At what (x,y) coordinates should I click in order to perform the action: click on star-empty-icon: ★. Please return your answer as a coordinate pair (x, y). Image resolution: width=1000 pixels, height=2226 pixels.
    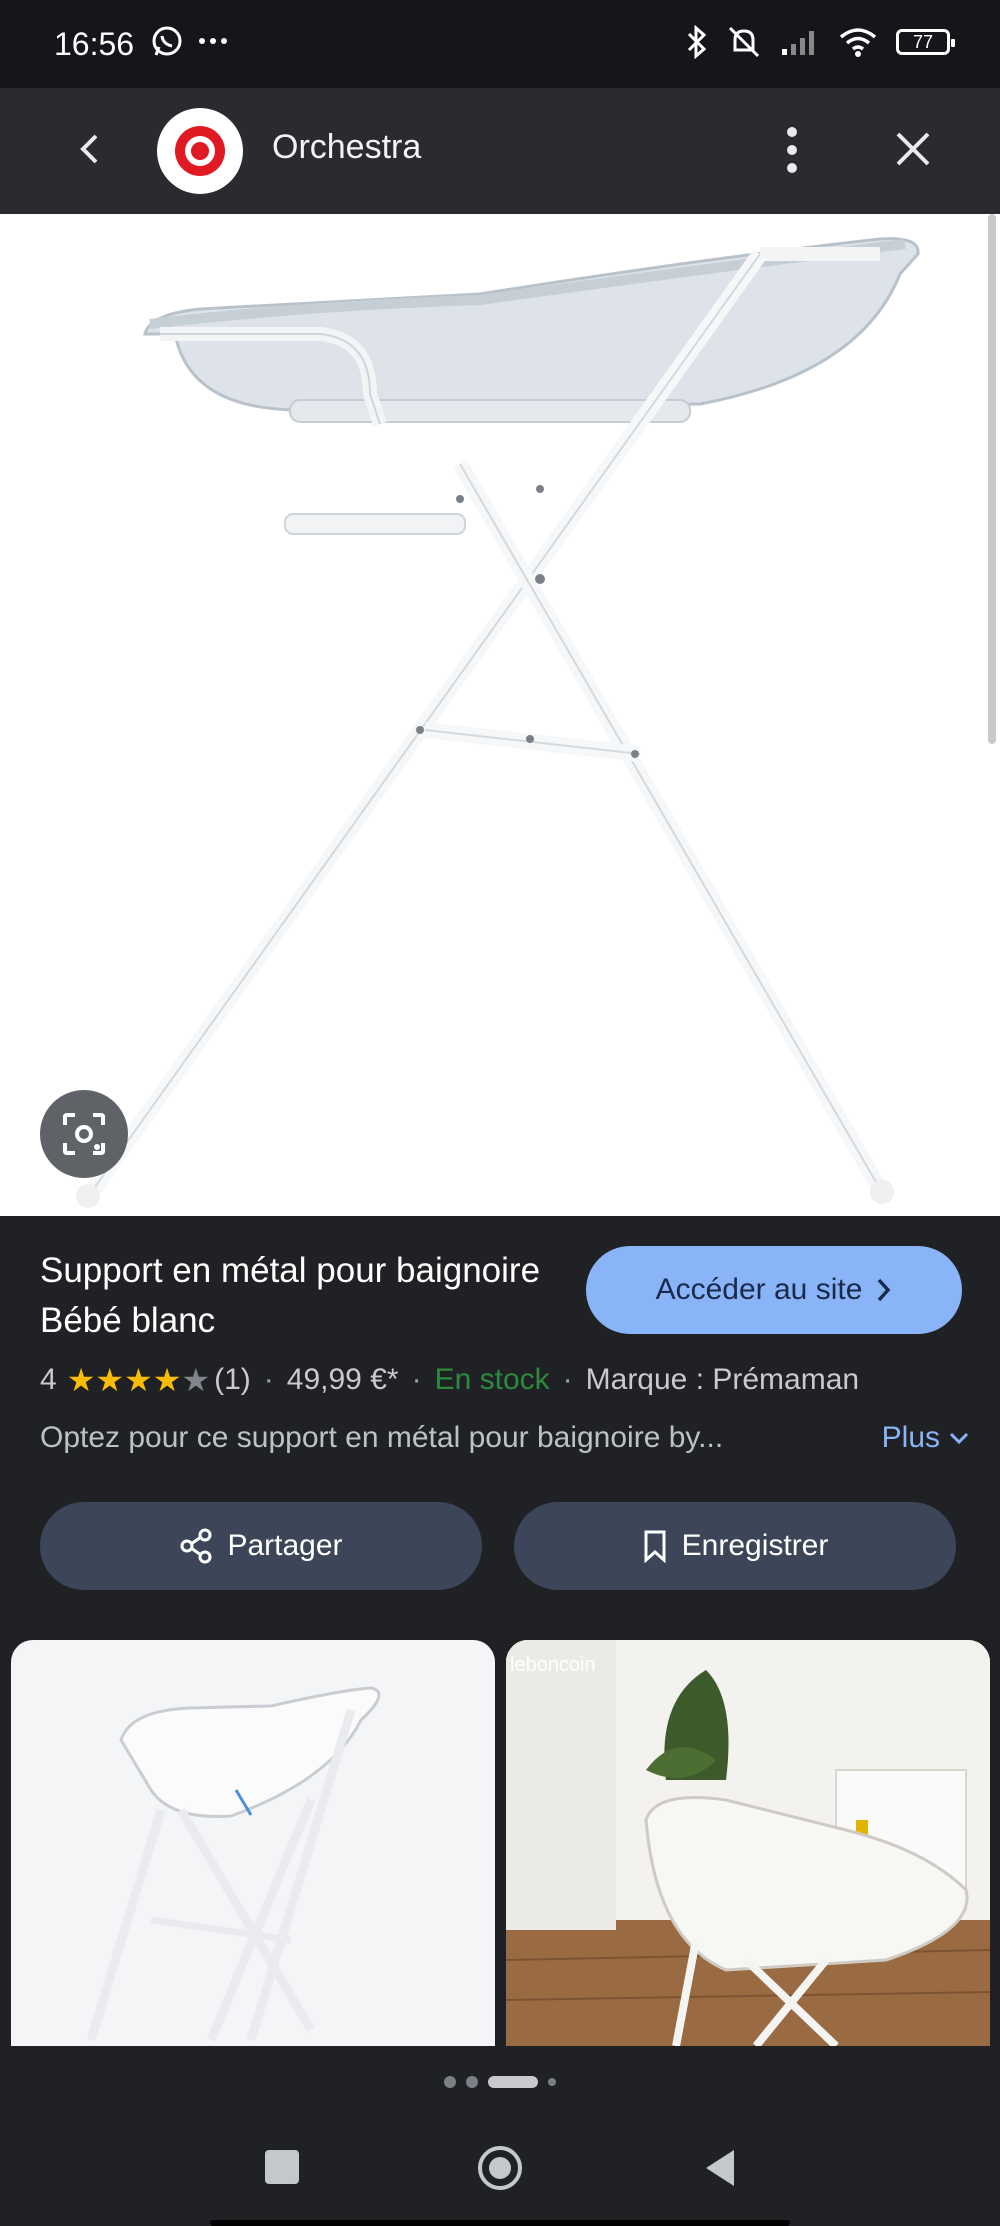
    Looking at the image, I should click on (196, 1380).